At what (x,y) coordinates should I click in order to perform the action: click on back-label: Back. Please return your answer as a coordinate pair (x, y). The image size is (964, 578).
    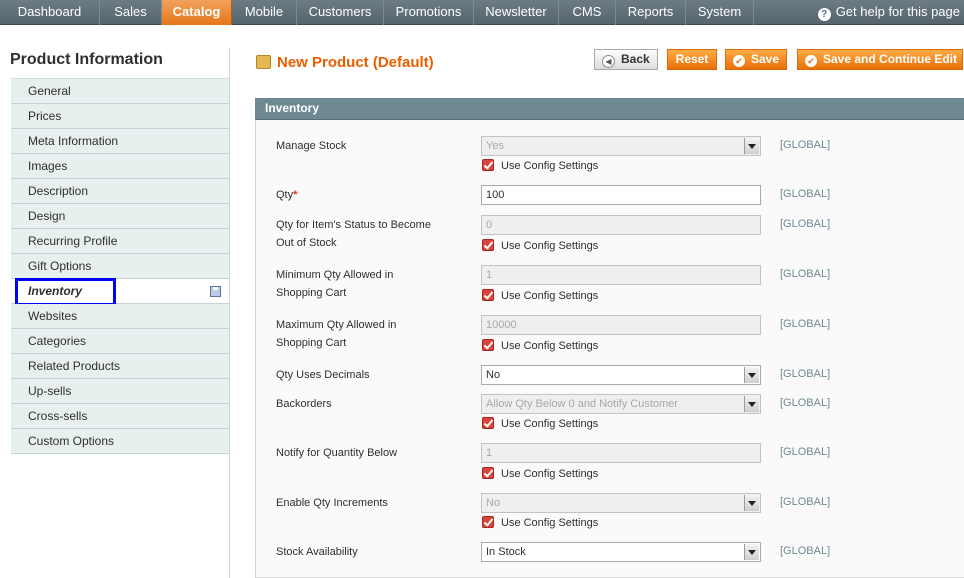
    Looking at the image, I should click on (635, 59).